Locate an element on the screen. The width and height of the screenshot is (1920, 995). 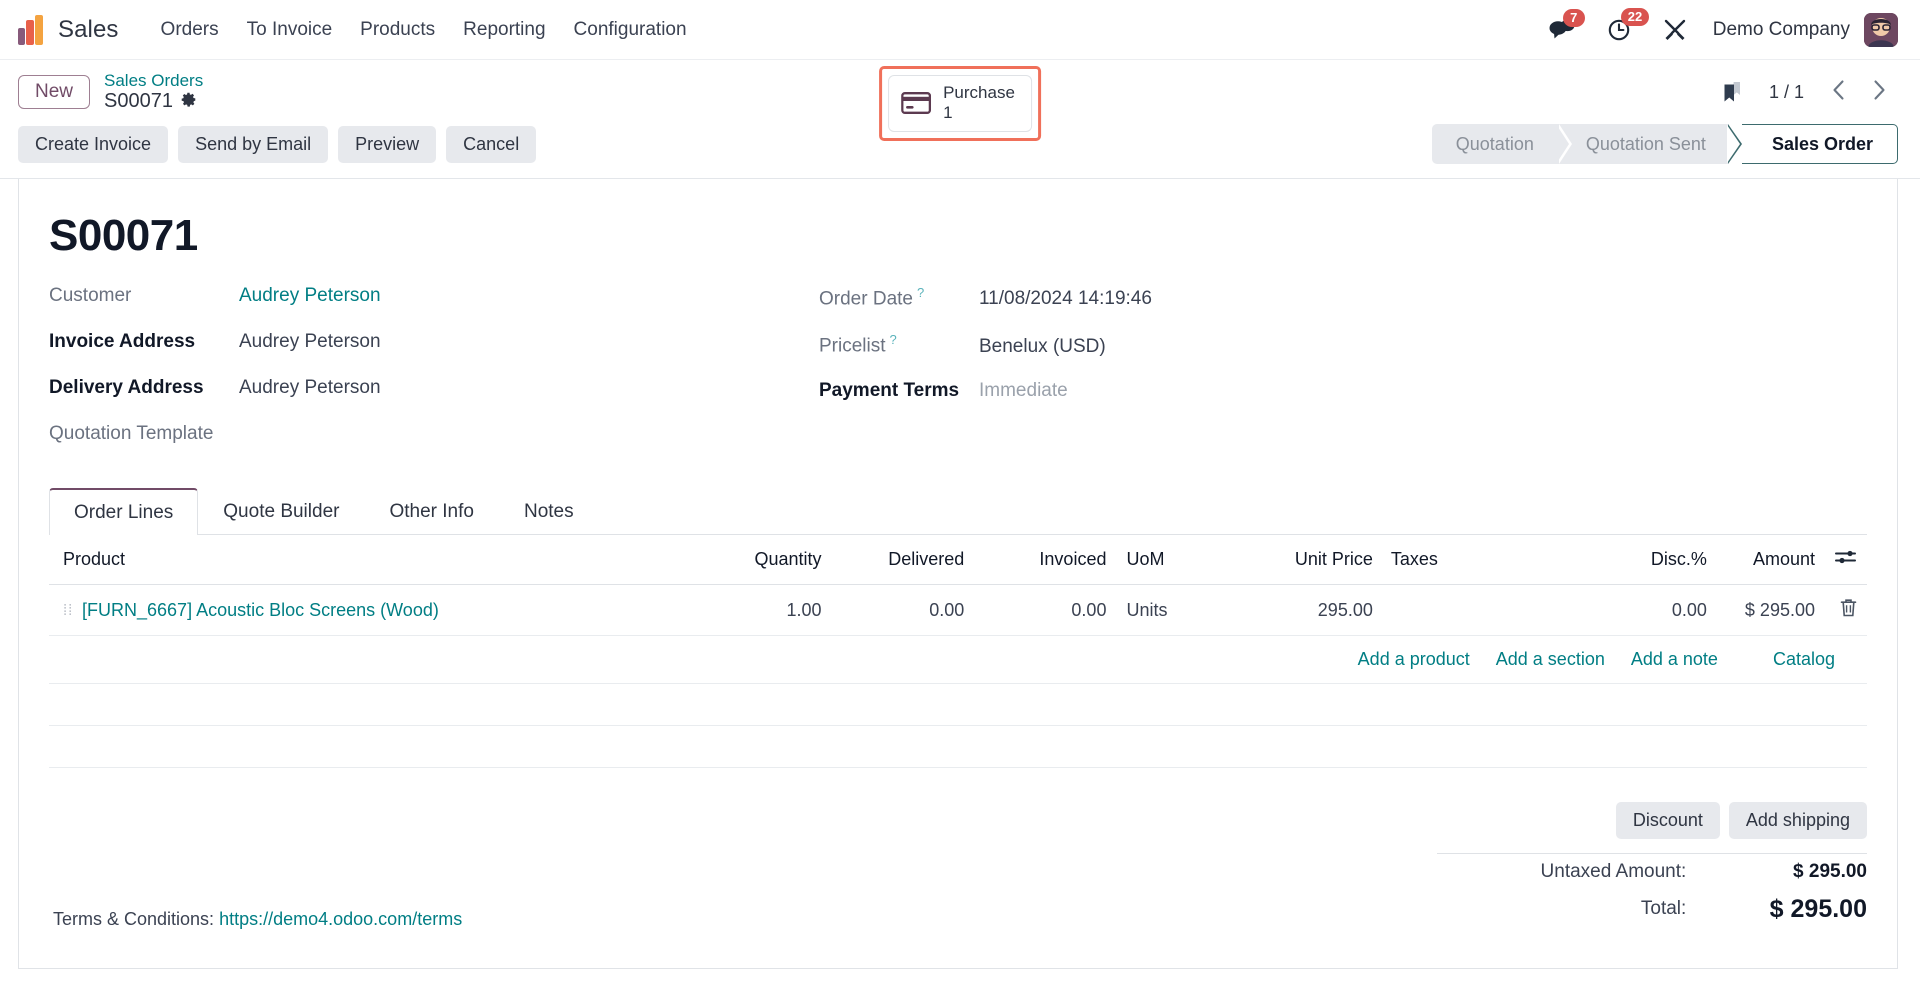
cell-delivered: 0.00 is located at coordinates (903, 610).